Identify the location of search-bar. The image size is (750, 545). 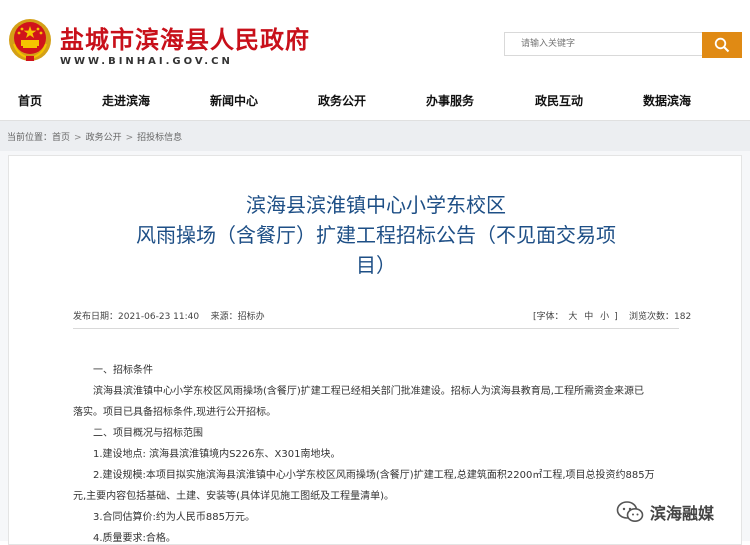
(623, 45).